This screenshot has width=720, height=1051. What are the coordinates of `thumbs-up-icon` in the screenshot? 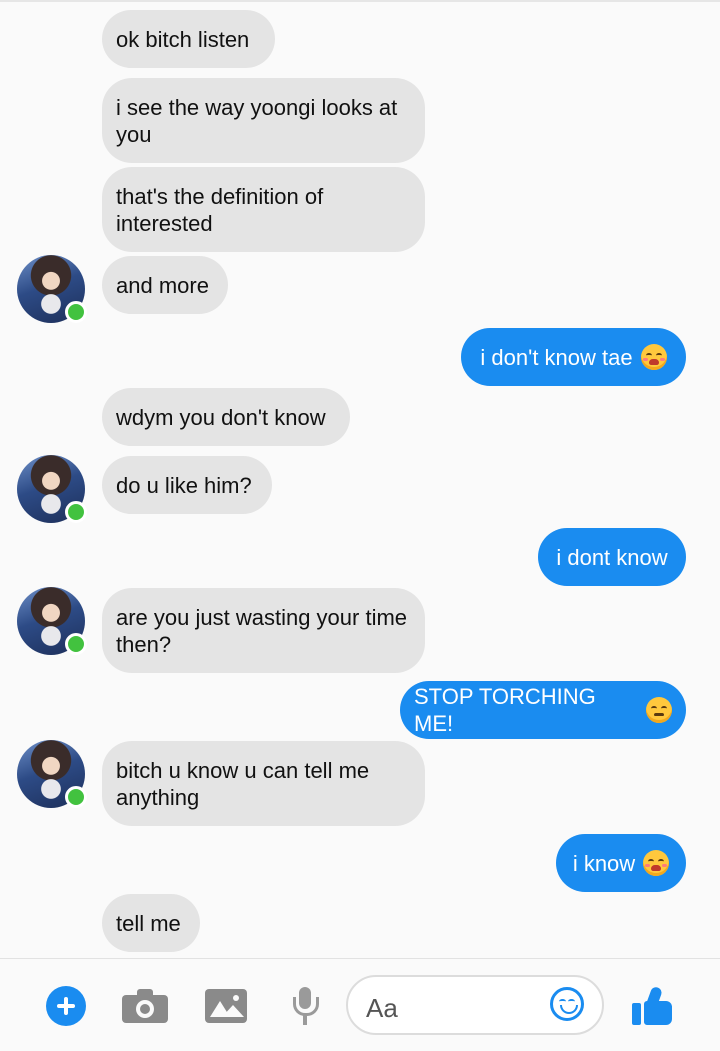 It's located at (653, 1006).